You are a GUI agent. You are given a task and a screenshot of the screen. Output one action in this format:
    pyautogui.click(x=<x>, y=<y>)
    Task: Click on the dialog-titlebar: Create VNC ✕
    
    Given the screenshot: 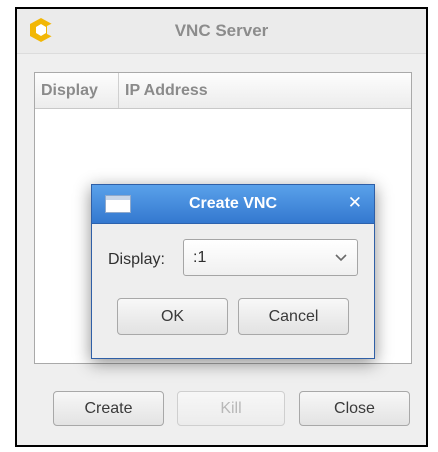 What is the action you would take?
    pyautogui.click(x=233, y=204)
    